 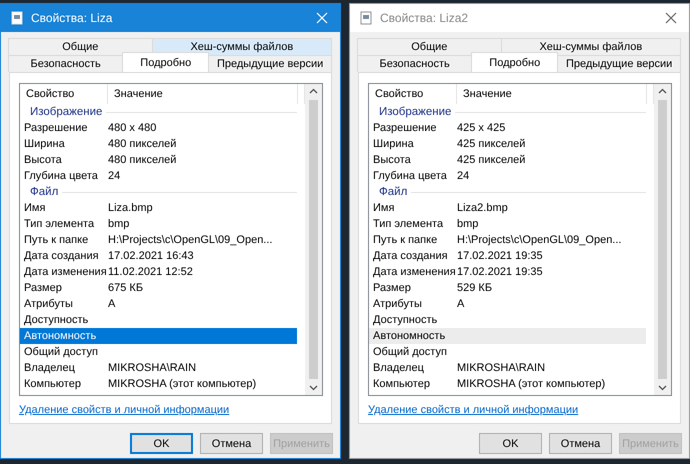 I want to click on property-row: Дата изменения 11.02.2021 12:52, so click(x=158, y=272).